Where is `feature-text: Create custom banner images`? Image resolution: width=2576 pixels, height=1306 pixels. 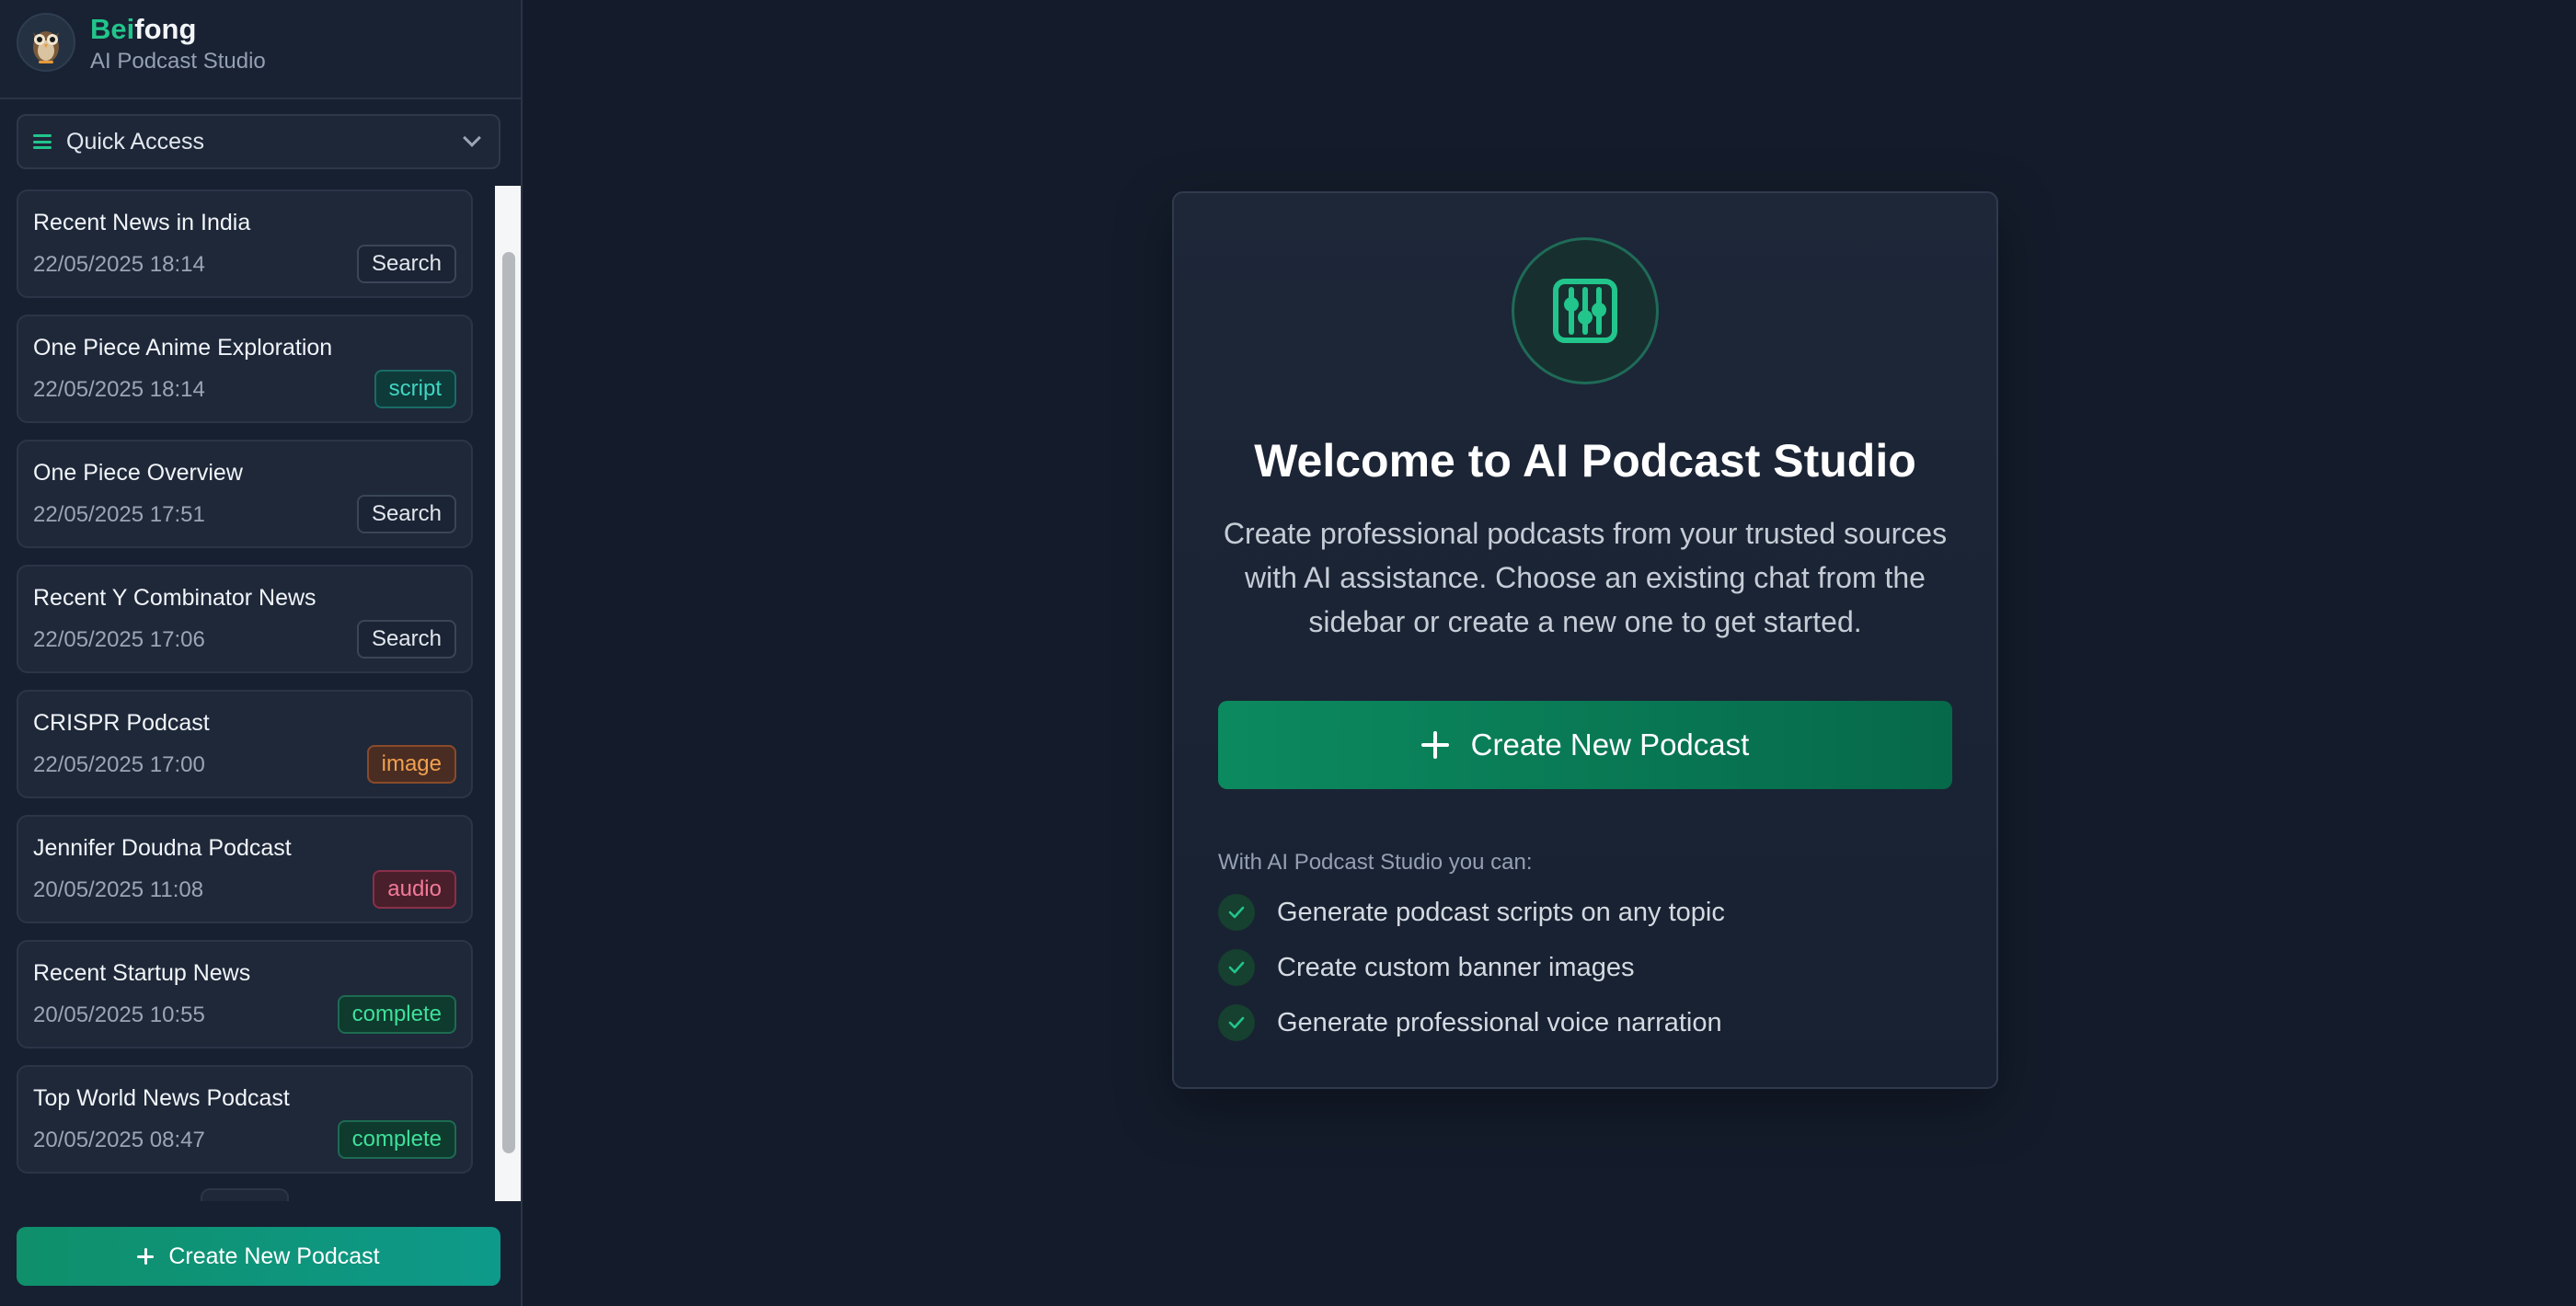
feature-text: Create custom banner images is located at coordinates (1456, 967).